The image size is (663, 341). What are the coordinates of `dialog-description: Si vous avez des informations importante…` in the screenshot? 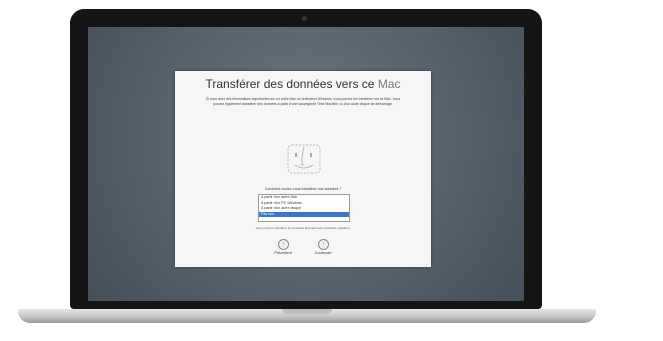 It's located at (303, 101).